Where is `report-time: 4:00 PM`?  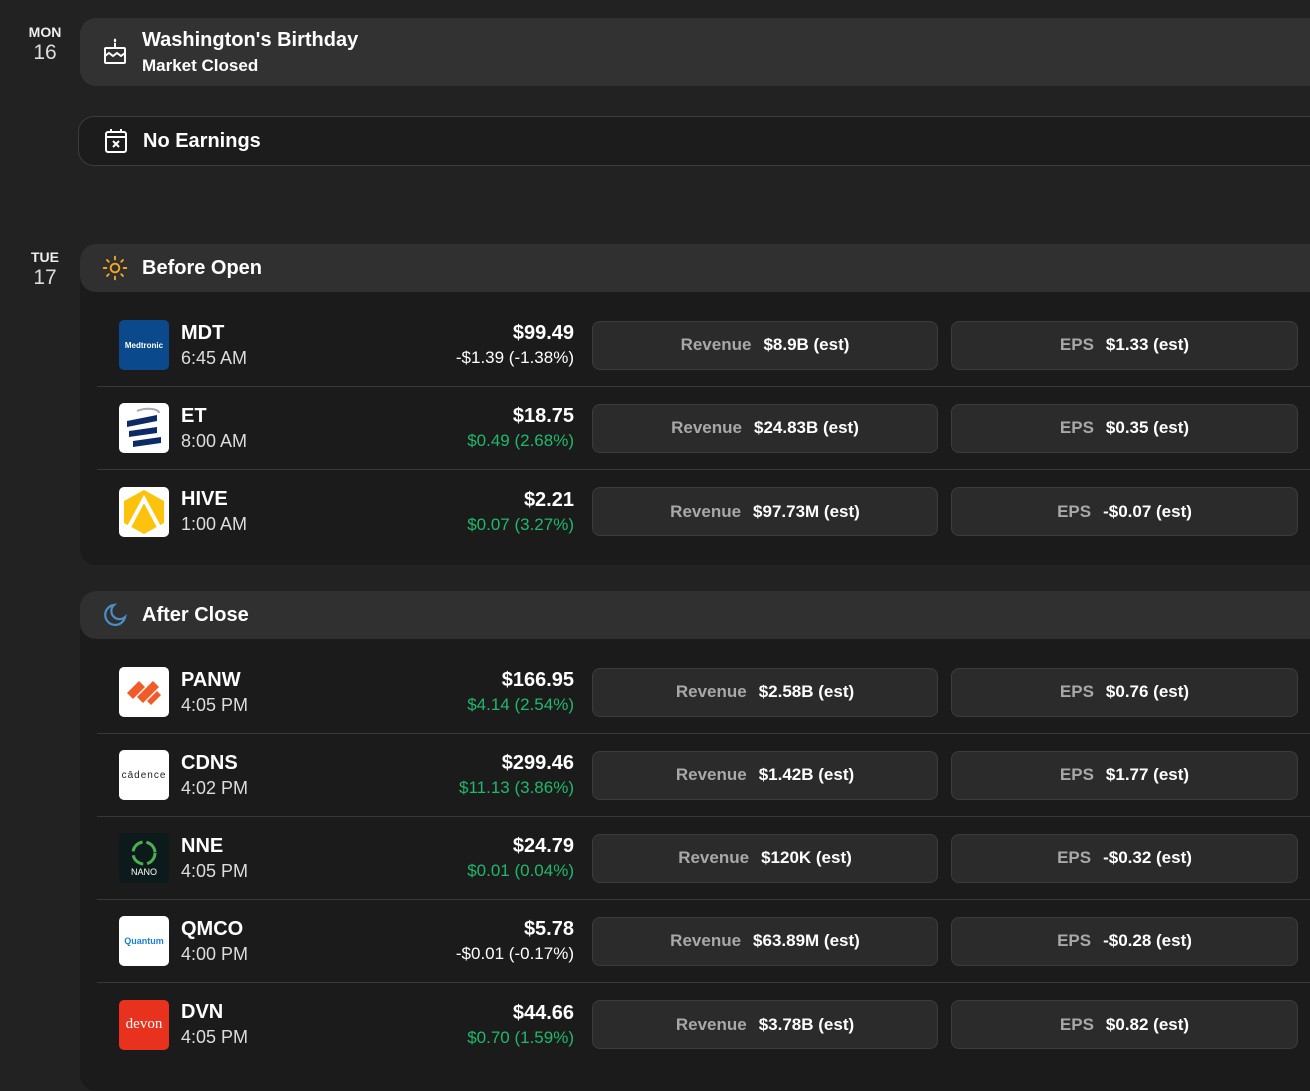 report-time: 4:00 PM is located at coordinates (215, 953).